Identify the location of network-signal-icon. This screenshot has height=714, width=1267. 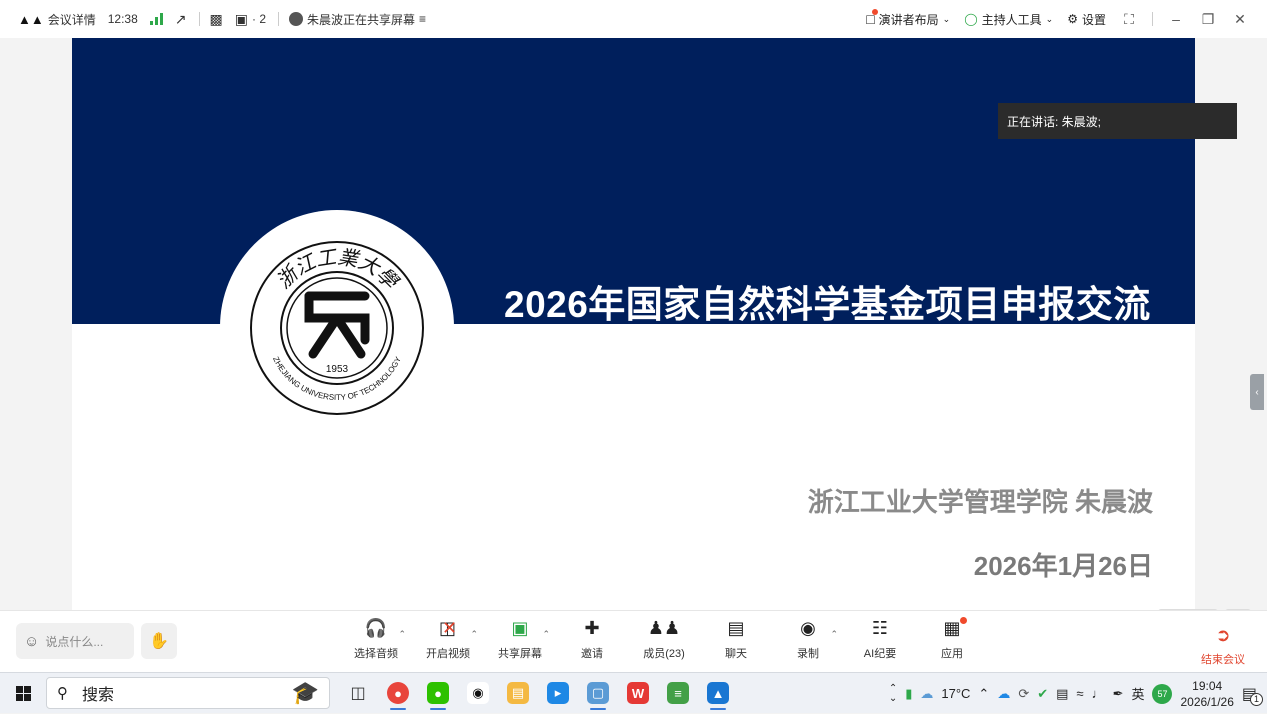
(156, 19).